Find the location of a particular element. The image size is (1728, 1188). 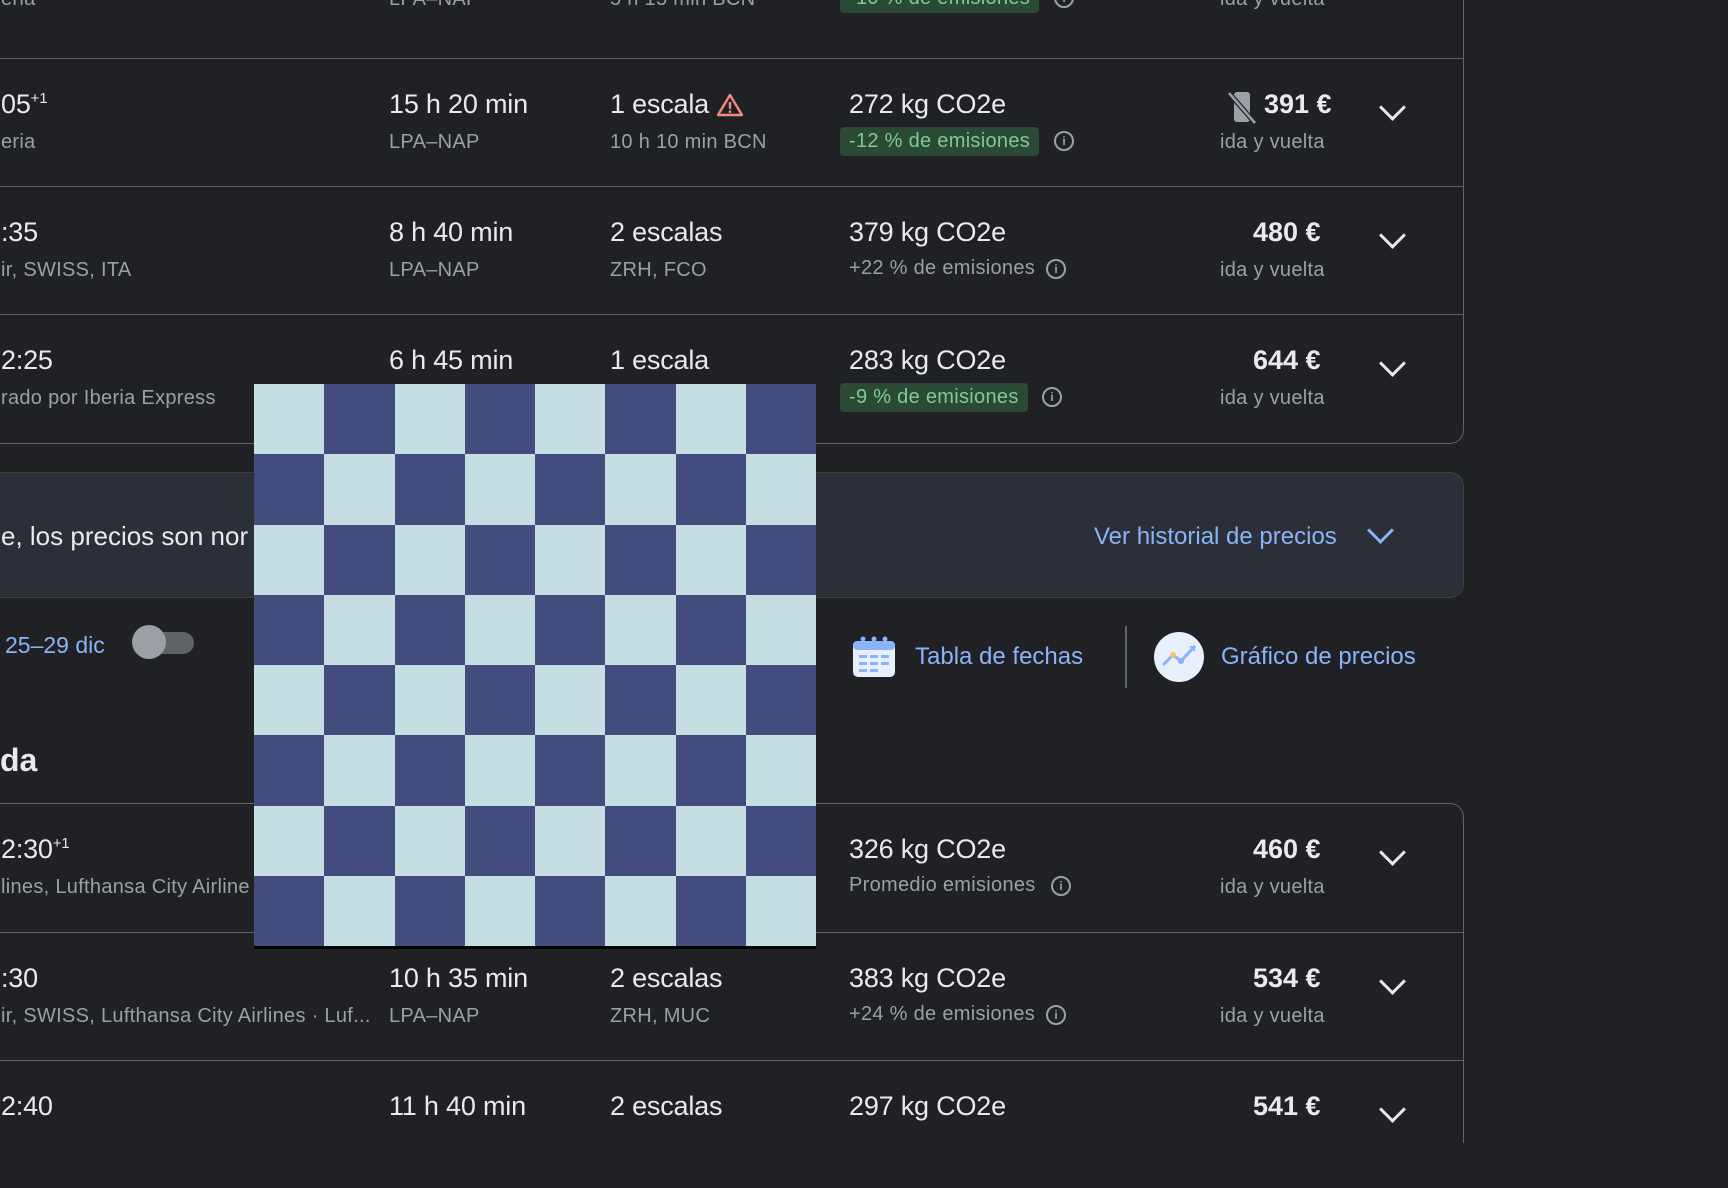

price: 480 € is located at coordinates (1287, 232).